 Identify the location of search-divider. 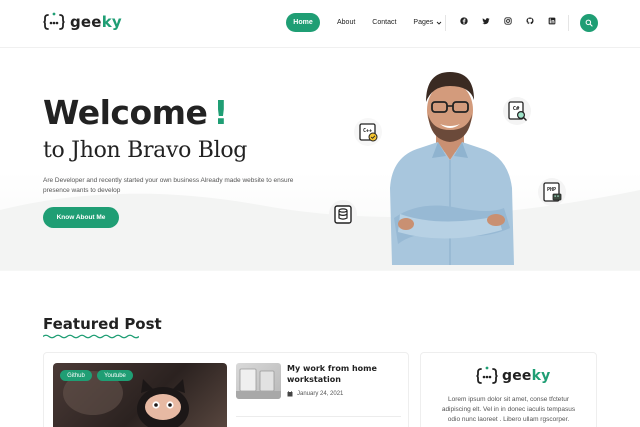
(568, 23).